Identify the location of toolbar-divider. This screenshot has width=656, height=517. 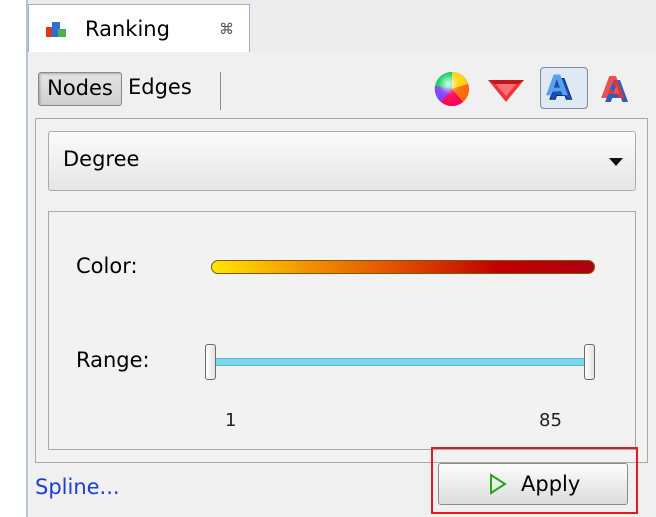
(220, 91).